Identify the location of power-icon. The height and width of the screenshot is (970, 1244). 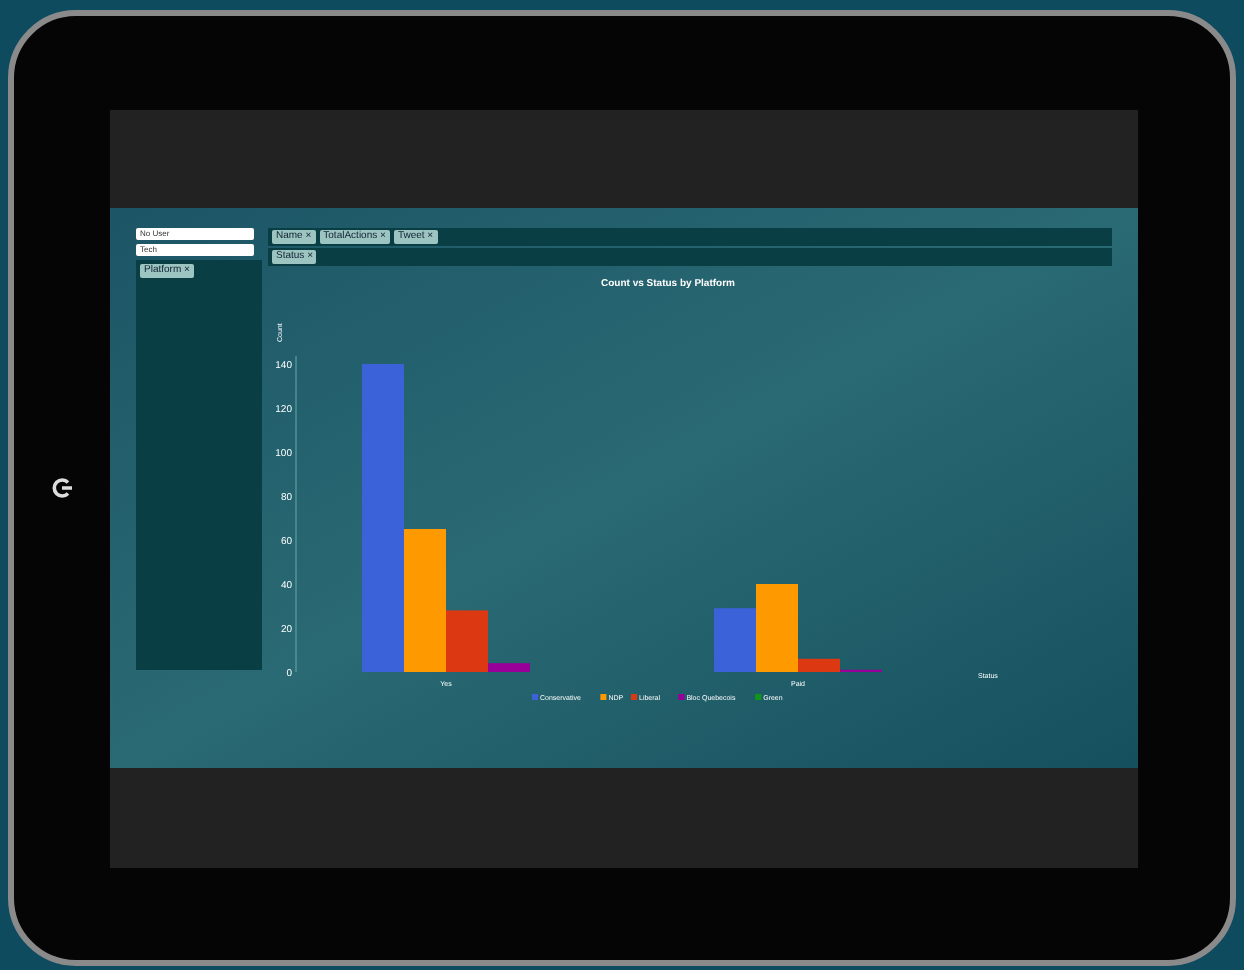
(62, 488).